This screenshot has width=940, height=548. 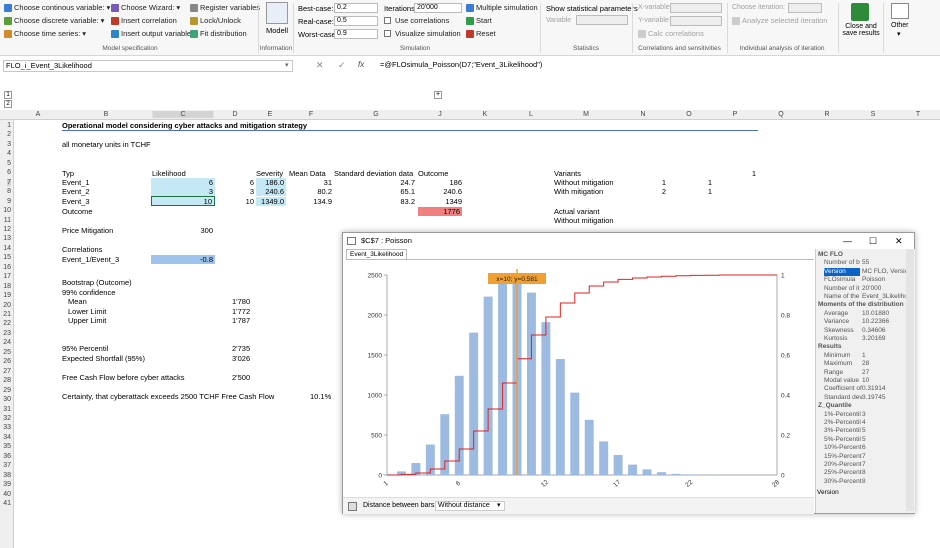 What do you see at coordinates (151, 33) in the screenshot?
I see `insert-output-variable-button: Insert output variable` at bounding box center [151, 33].